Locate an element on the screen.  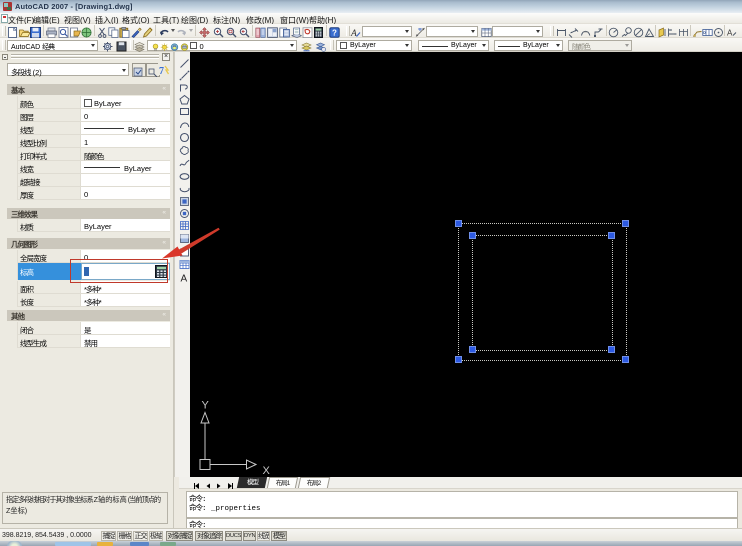
svg-text: Y is located at coordinates (206, 406).